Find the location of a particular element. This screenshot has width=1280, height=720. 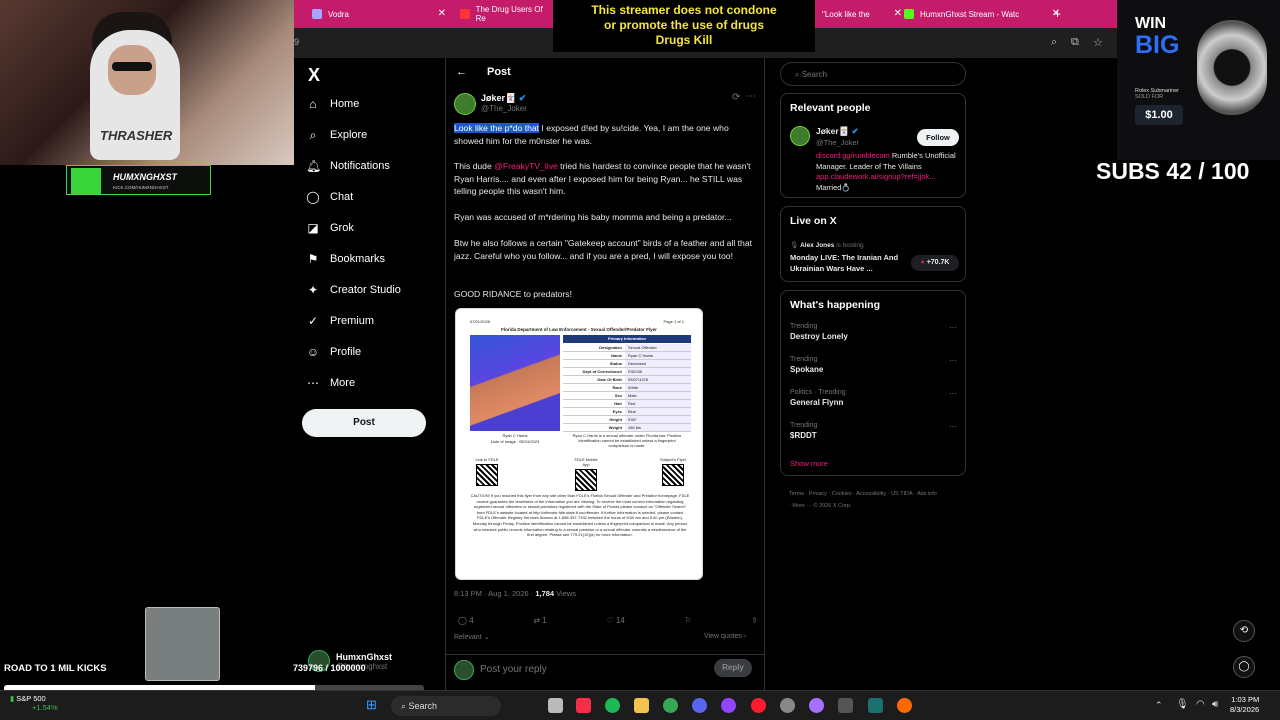

nav-grok: ◪ Grok is located at coordinates (330, 228).